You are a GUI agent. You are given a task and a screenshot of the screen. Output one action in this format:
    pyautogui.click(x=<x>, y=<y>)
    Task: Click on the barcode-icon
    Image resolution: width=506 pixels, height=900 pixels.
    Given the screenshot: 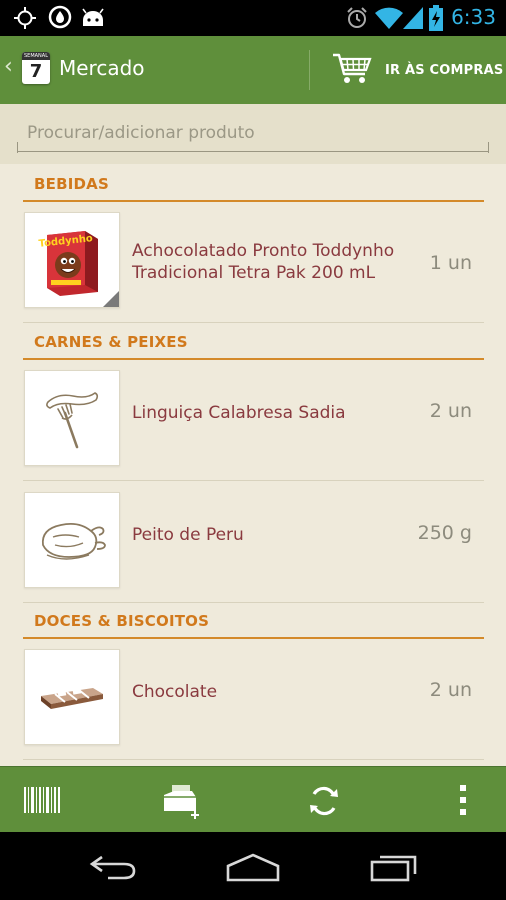 What is the action you would take?
    pyautogui.click(x=42, y=800)
    